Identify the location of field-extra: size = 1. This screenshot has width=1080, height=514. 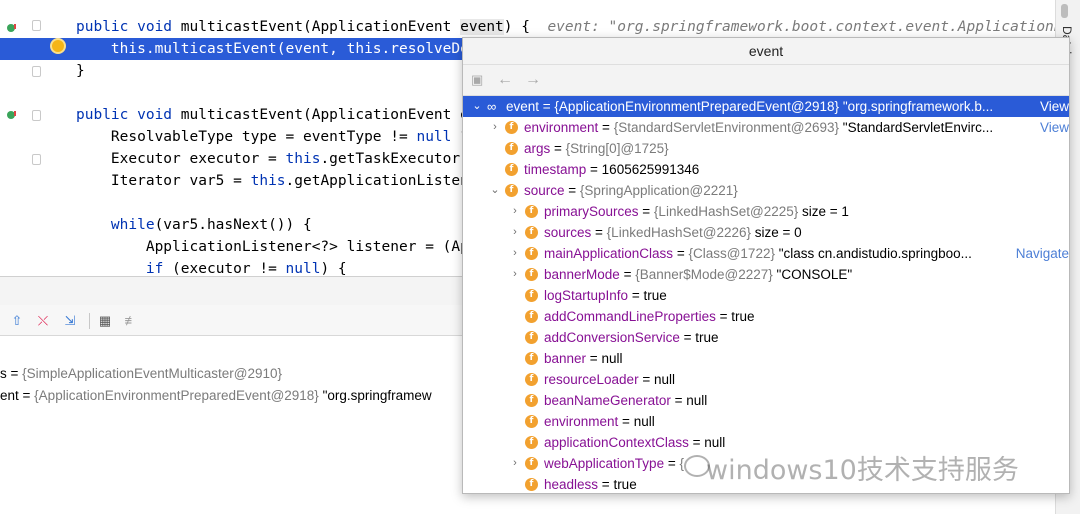
(823, 211).